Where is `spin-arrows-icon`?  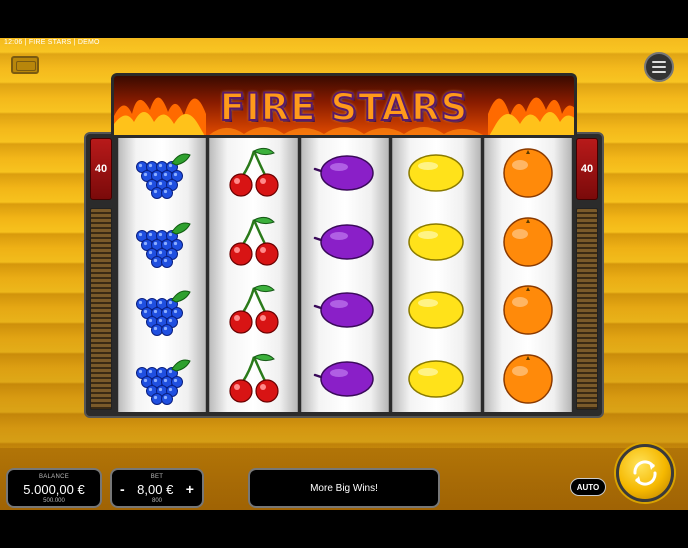
spin-arrows-icon is located at coordinates (645, 473).